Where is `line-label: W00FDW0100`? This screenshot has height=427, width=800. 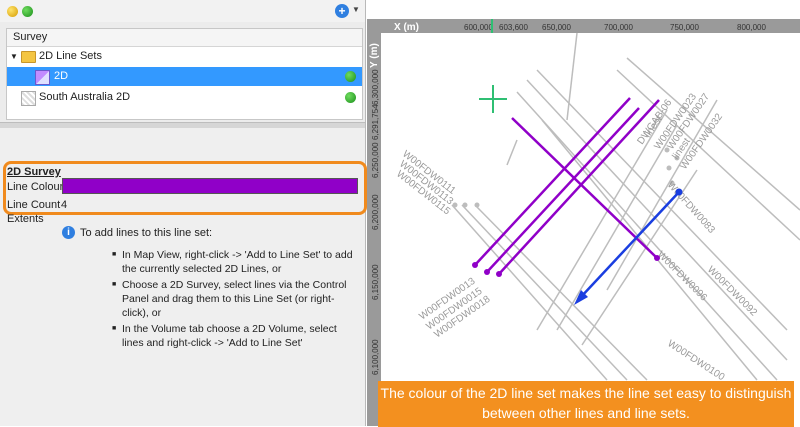
line-label: W00FDW0100 is located at coordinates (695, 360).